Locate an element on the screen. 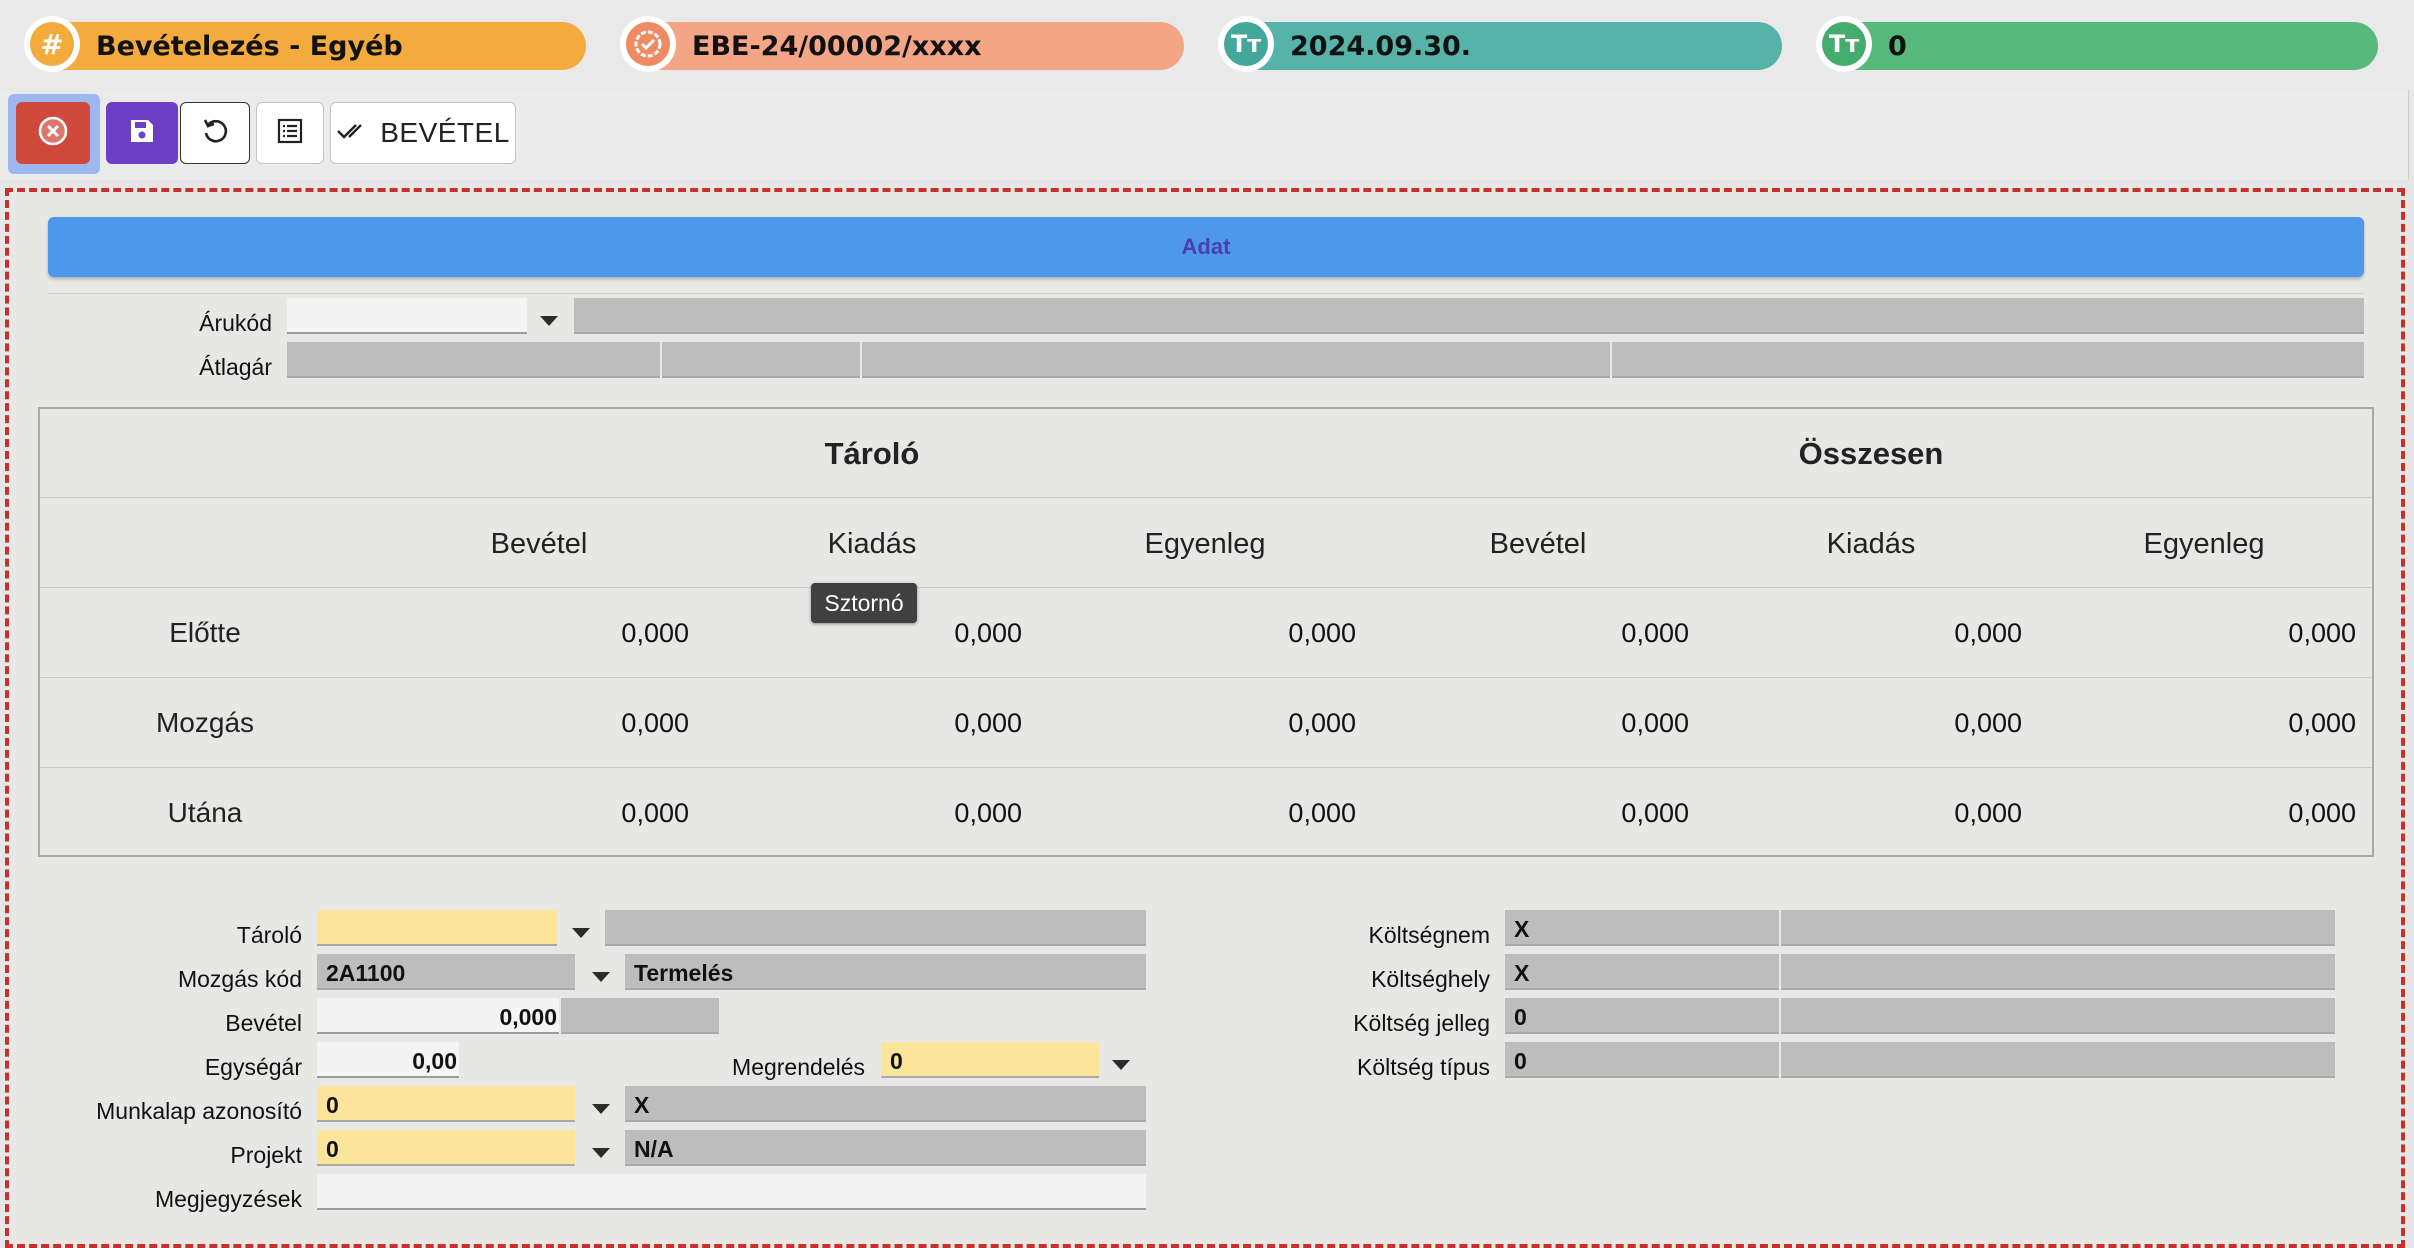 The width and height of the screenshot is (2414, 1248). list-button is located at coordinates (290, 133).